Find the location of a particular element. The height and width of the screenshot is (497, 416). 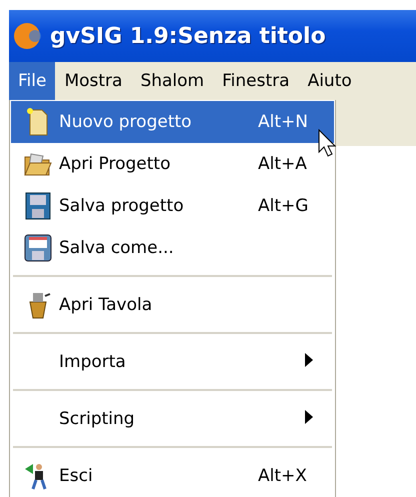

window-title: gvSIG 1.9:Senza titolo is located at coordinates (188, 36).